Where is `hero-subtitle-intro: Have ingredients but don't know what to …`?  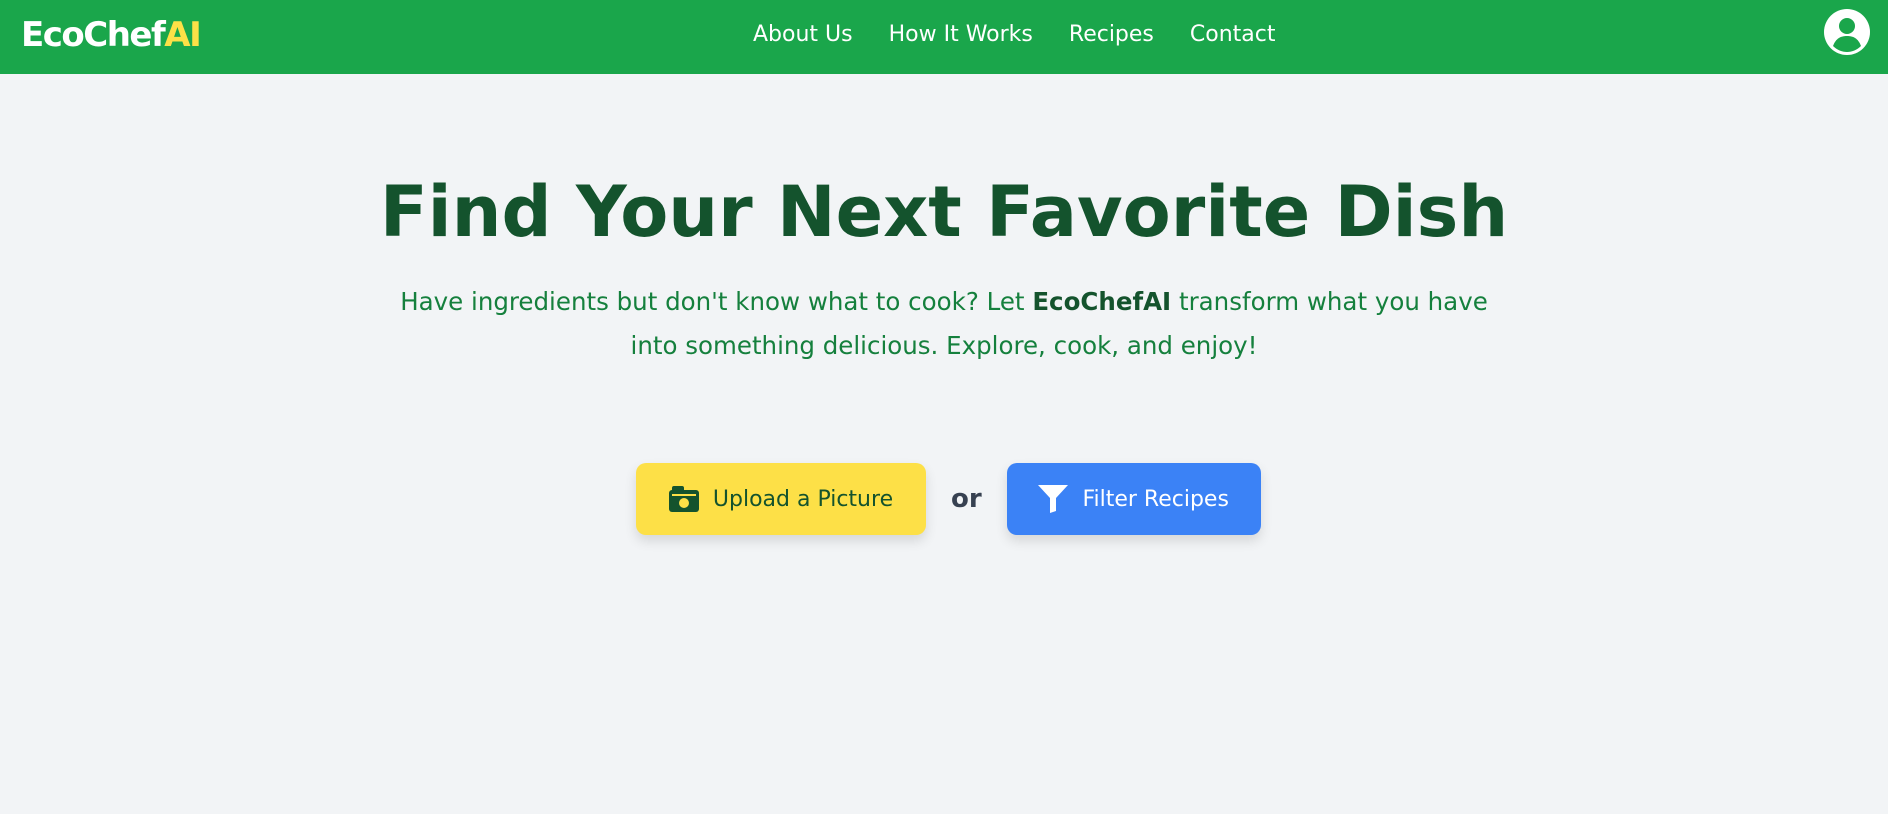
hero-subtitle-intro: Have ingredients but don't know what to … is located at coordinates (716, 301).